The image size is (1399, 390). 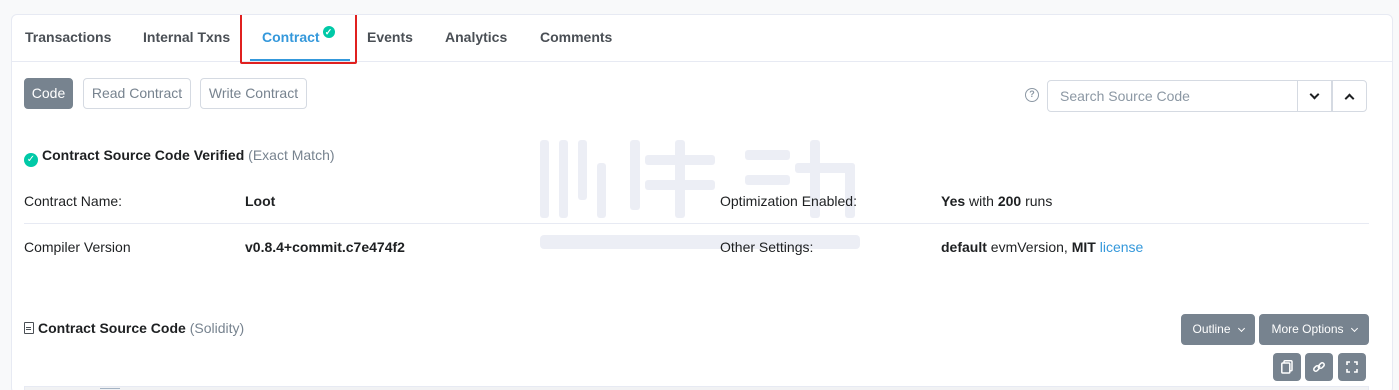 I want to click on search-next-button, so click(x=1314, y=96).